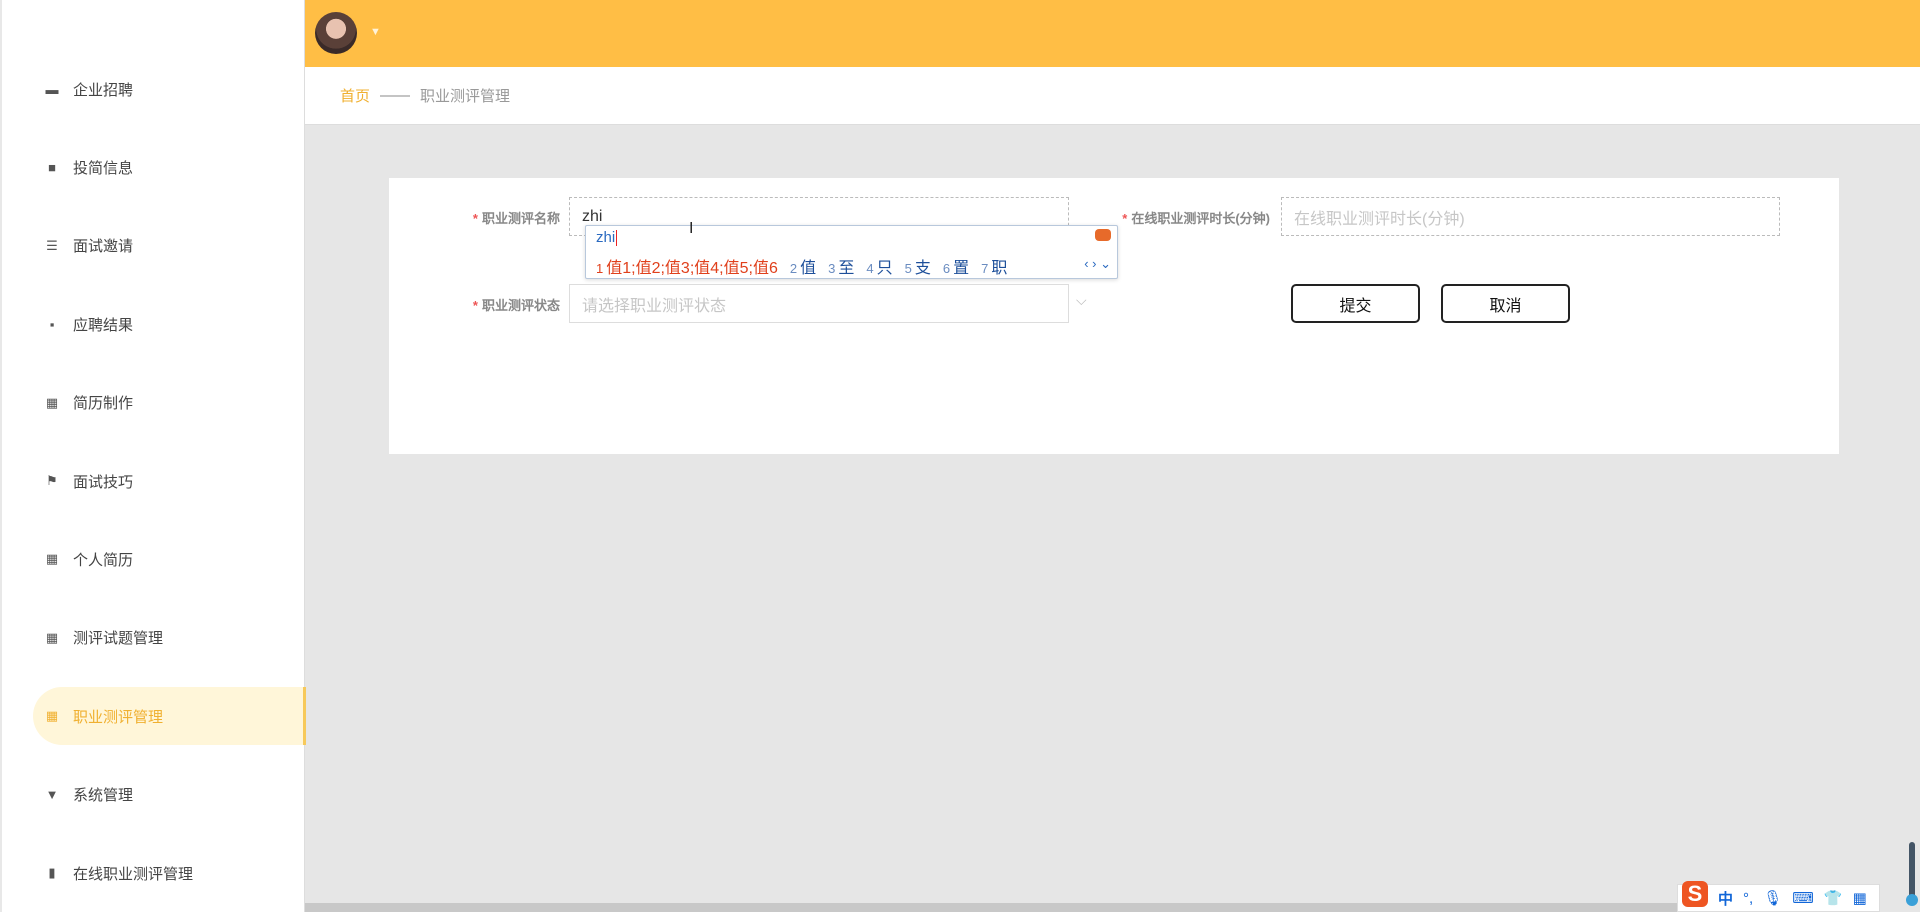  Describe the element at coordinates (884, 268) in the screenshot. I see `candidate-text: 只` at that location.